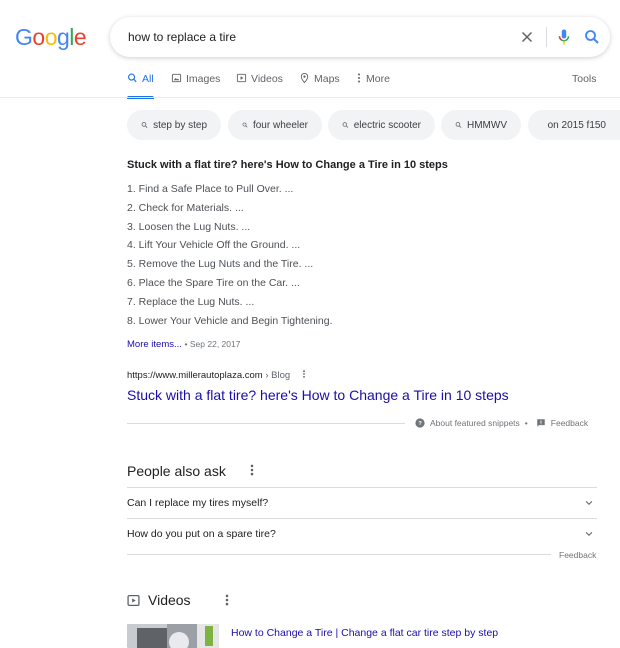 The width and height of the screenshot is (620, 648). I want to click on chip-label: HMMWV, so click(487, 125).